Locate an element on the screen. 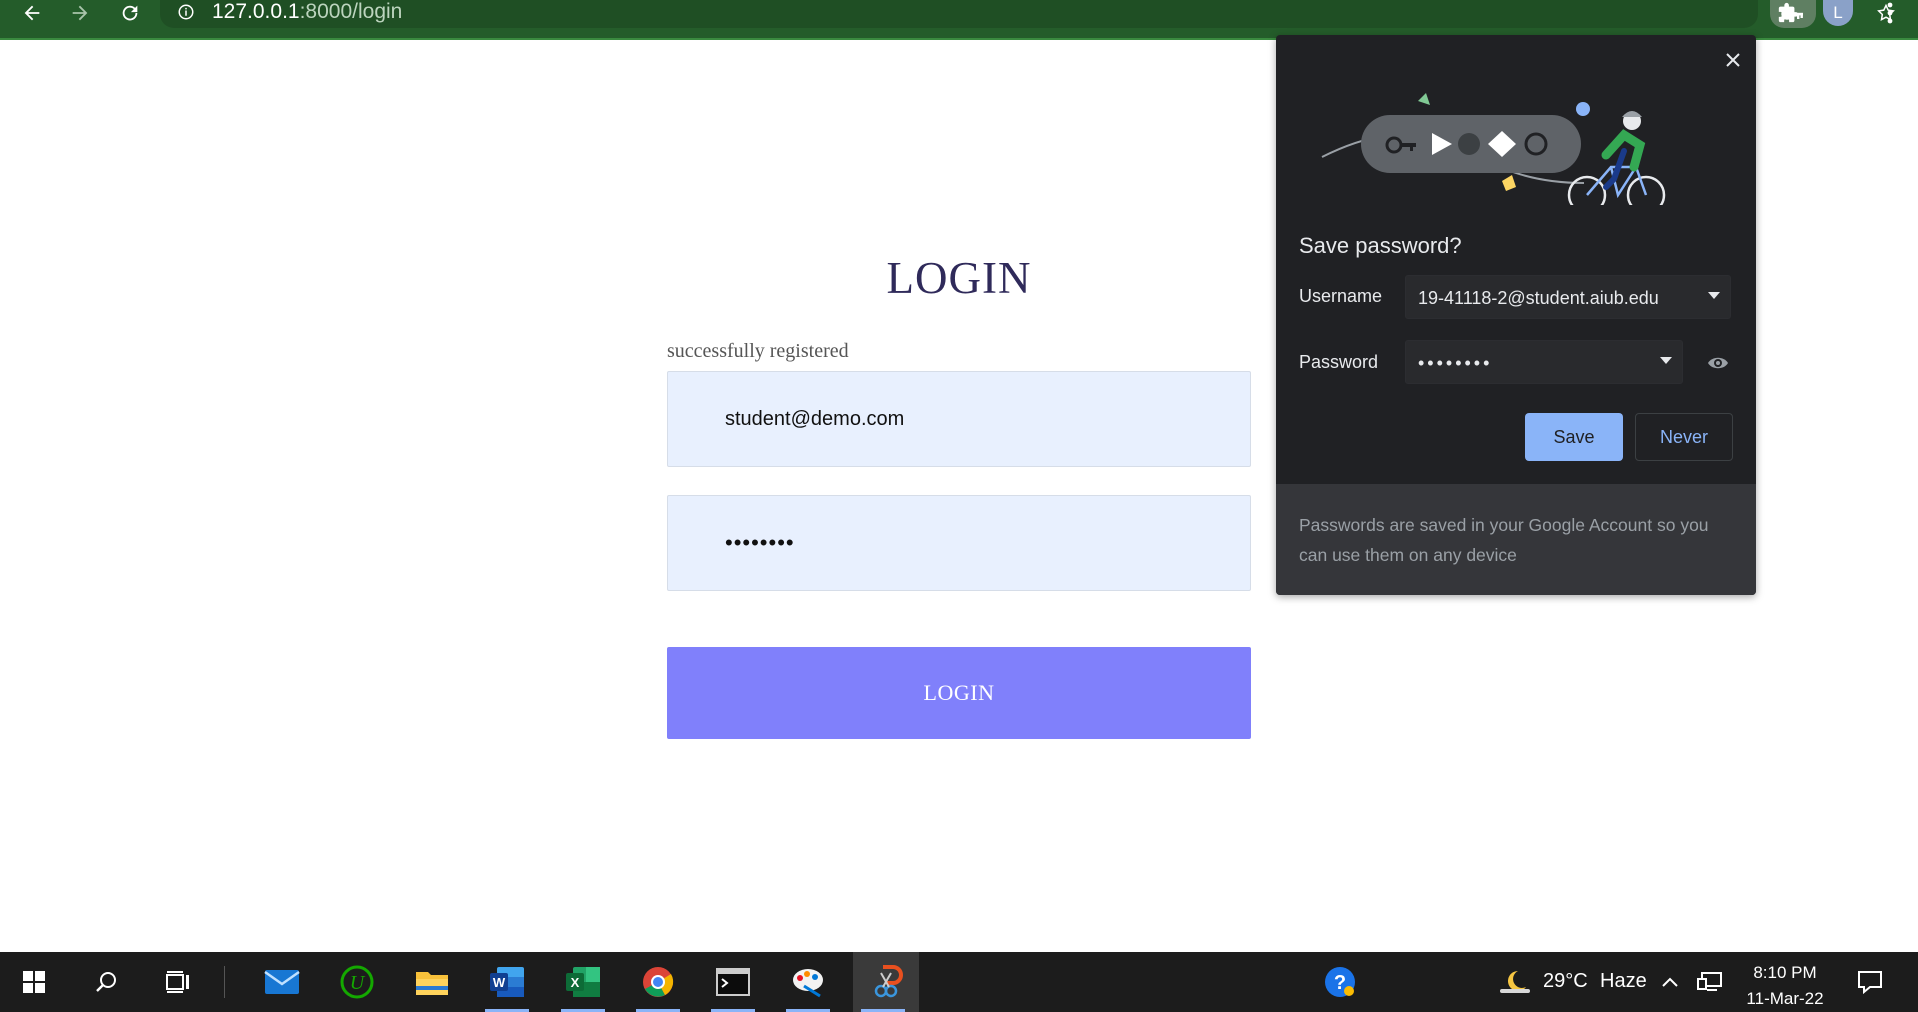 This screenshot has width=1918, height=1012. terminal-icon is located at coordinates (733, 982).